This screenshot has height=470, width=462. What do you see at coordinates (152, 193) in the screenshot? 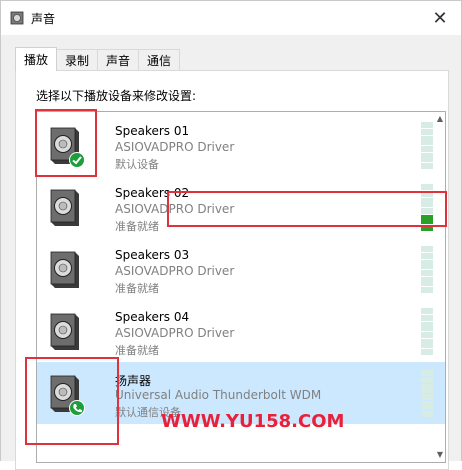
I see `device-name: Speakers 02` at bounding box center [152, 193].